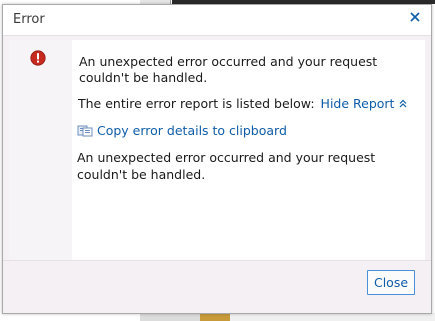 The width and height of the screenshot is (435, 321). I want to click on copy-details-label: Copy error details to clipboard, so click(192, 130).